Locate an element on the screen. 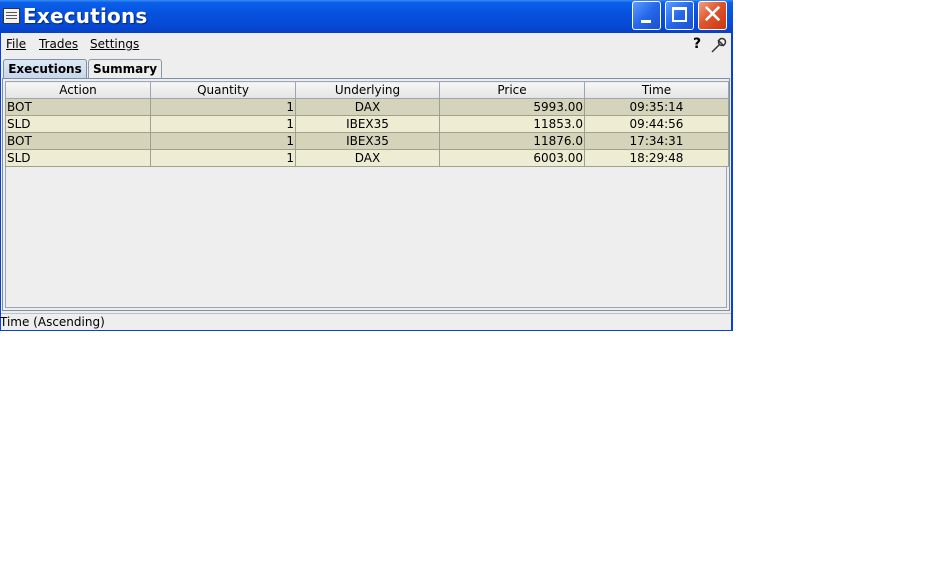 This screenshot has height=562, width=946. menu-trades: Trades is located at coordinates (58, 44).